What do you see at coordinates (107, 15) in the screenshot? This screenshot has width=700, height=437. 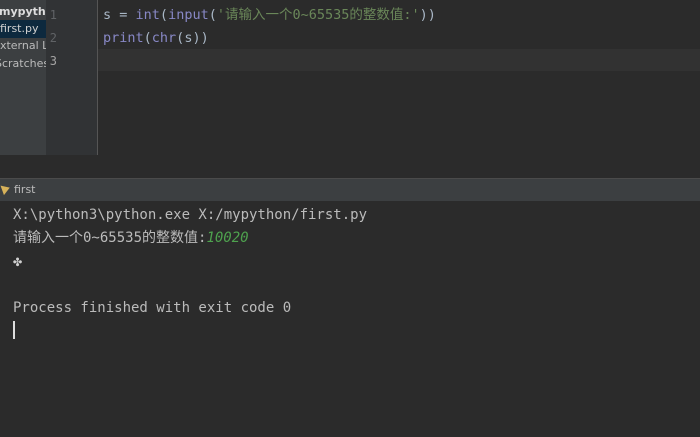 I see `code-token: s` at bounding box center [107, 15].